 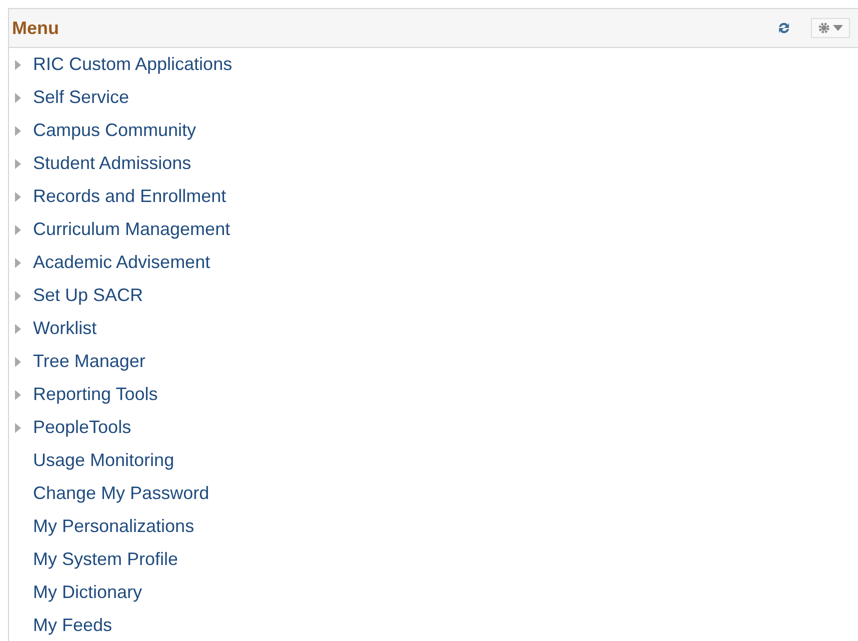 What do you see at coordinates (95, 394) in the screenshot?
I see `menu-link: Reporting Tools` at bounding box center [95, 394].